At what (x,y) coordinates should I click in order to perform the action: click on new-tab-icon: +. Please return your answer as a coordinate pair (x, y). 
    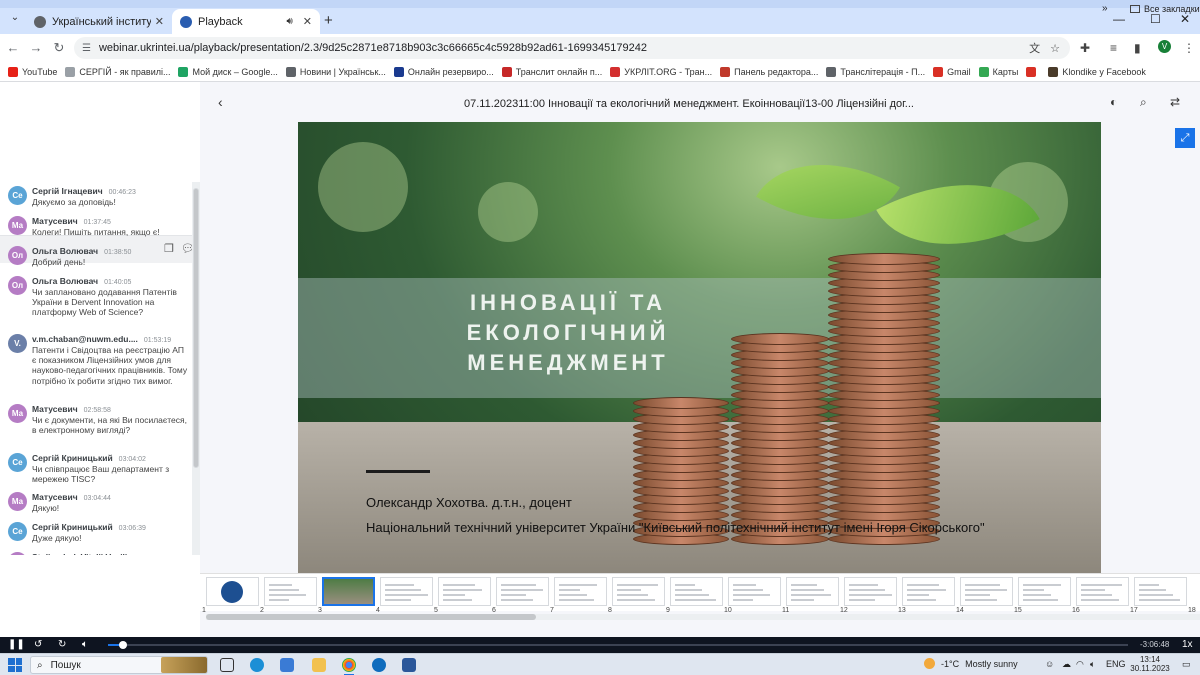
    Looking at the image, I should click on (328, 20).